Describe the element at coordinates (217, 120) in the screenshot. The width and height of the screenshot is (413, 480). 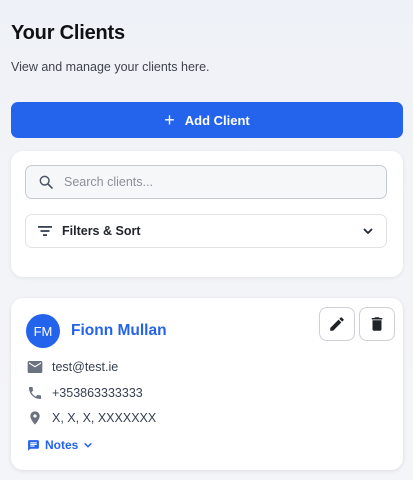
I see `add-client-label: Add Client` at that location.